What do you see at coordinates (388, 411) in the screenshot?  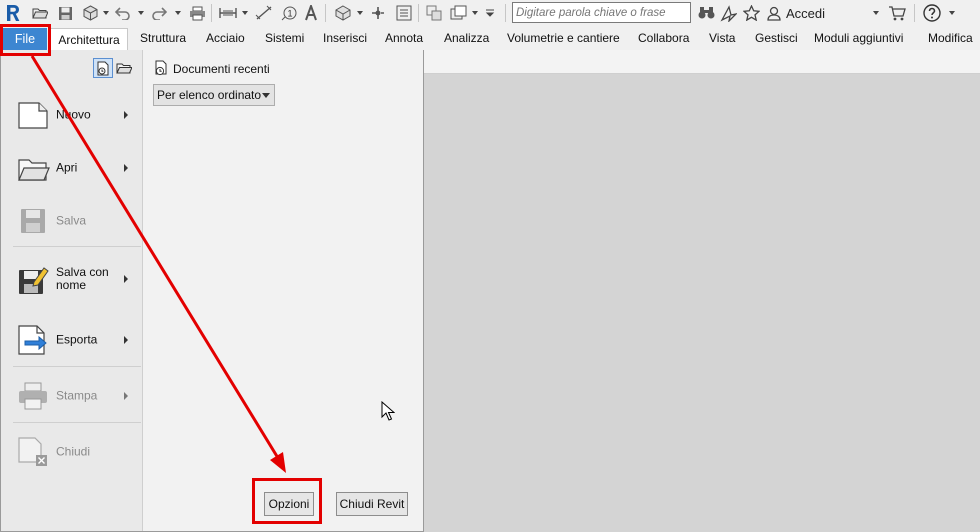 I see `mouse-cursor-icon` at bounding box center [388, 411].